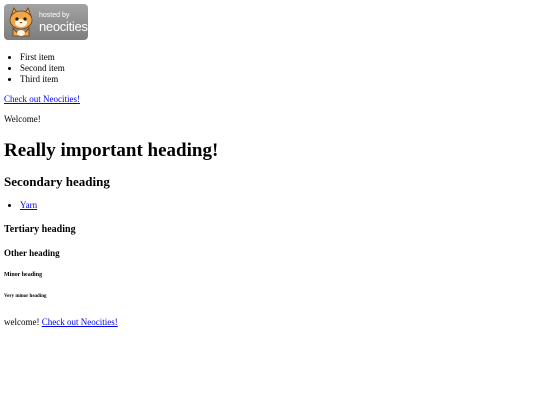  Describe the element at coordinates (40, 229) in the screenshot. I see `heading-3: Tertiary heading` at that location.